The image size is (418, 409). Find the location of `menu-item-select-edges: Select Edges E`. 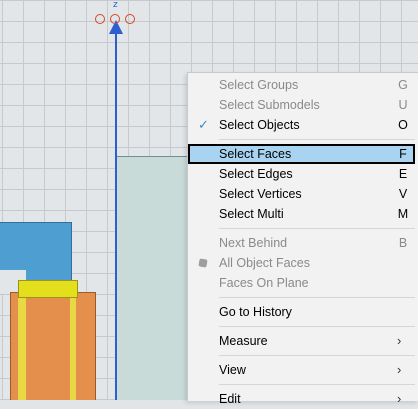

menu-item-select-edges: Select Edges E is located at coordinates (303, 174).